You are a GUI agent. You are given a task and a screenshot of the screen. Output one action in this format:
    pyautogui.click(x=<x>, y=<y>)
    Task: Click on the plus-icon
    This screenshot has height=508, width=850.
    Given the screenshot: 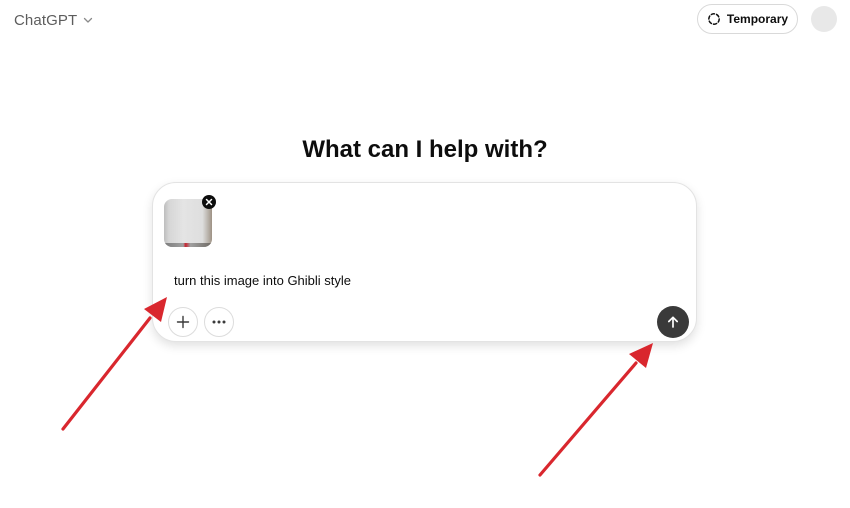 What is the action you would take?
    pyautogui.click(x=183, y=322)
    